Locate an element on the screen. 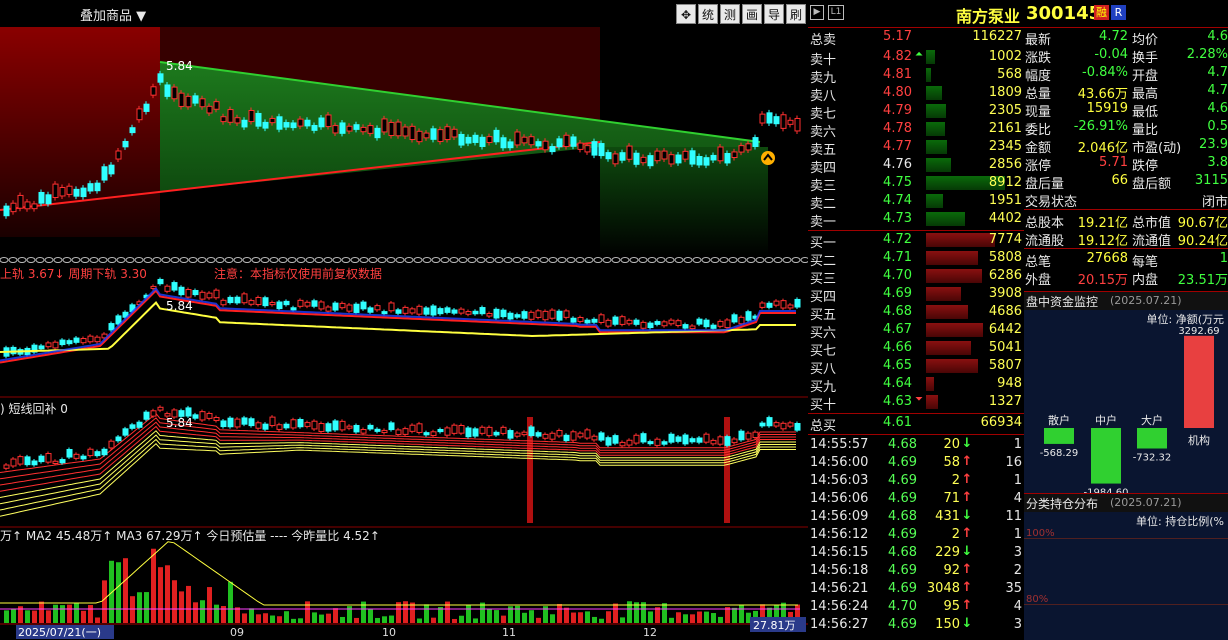 Image resolution: width=1228 pixels, height=640 pixels. draw-button: 画 is located at coordinates (752, 14).